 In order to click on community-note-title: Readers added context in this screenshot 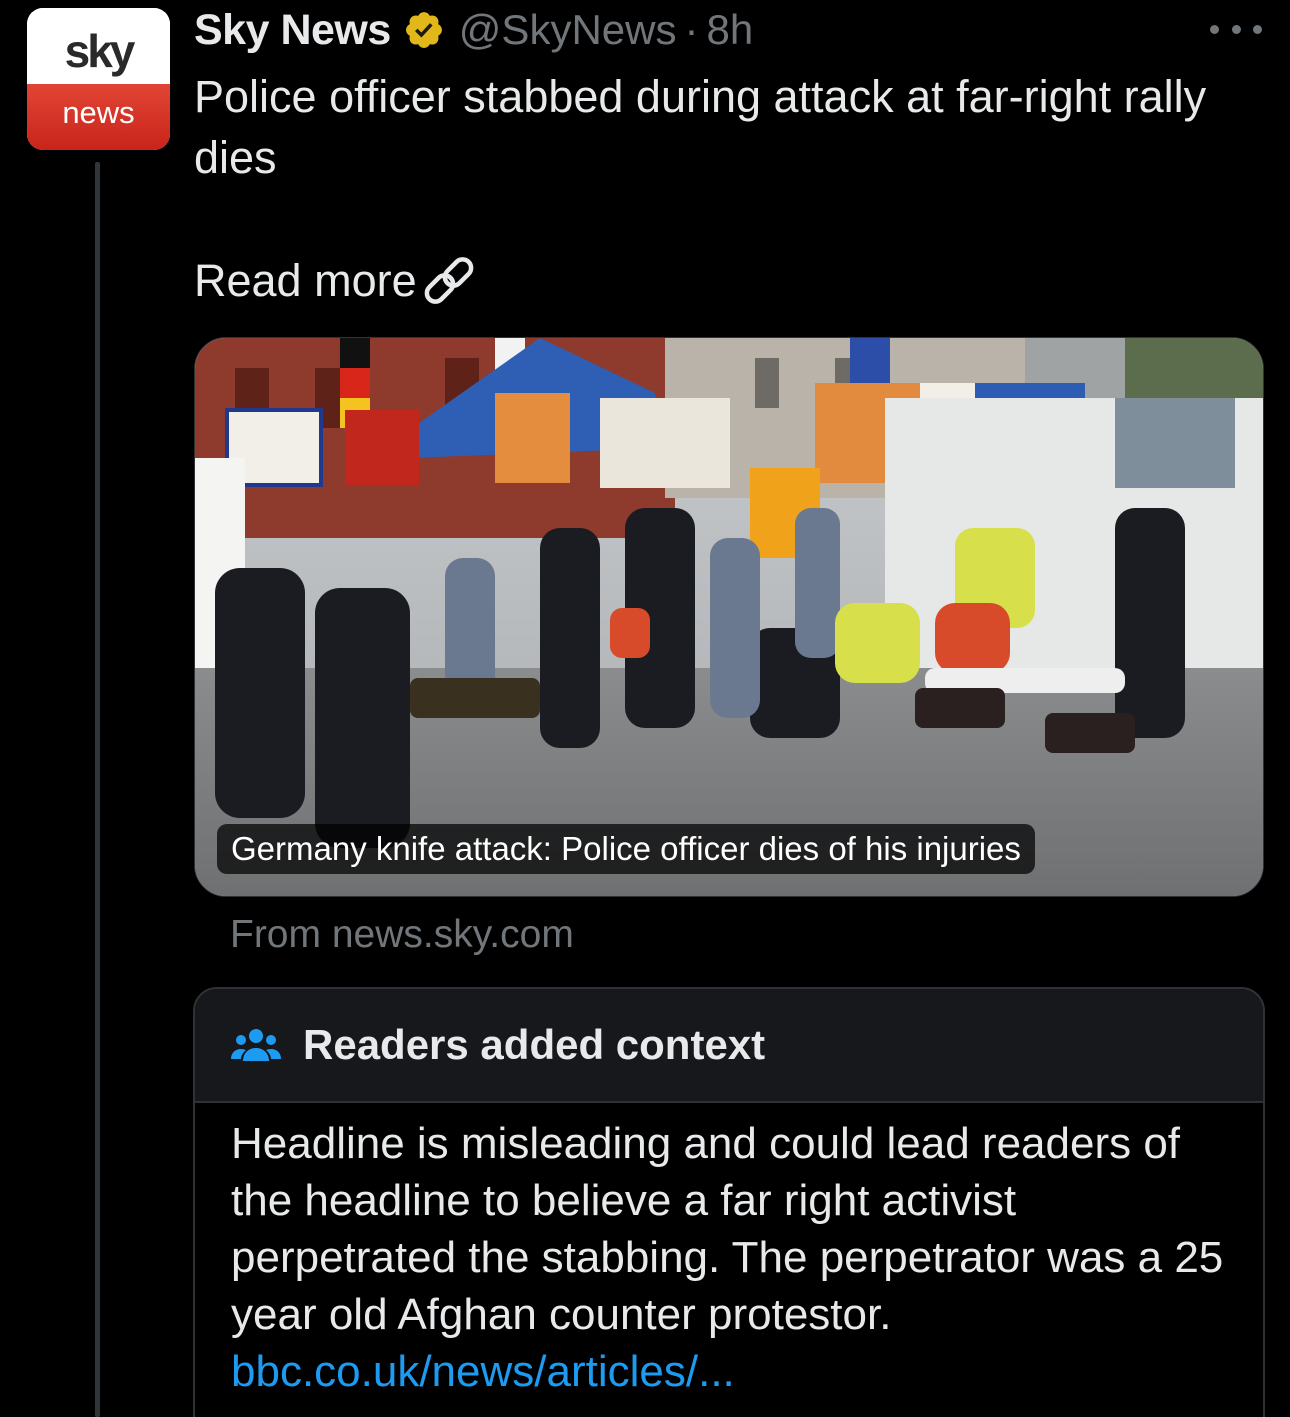, I will do `click(534, 1044)`.